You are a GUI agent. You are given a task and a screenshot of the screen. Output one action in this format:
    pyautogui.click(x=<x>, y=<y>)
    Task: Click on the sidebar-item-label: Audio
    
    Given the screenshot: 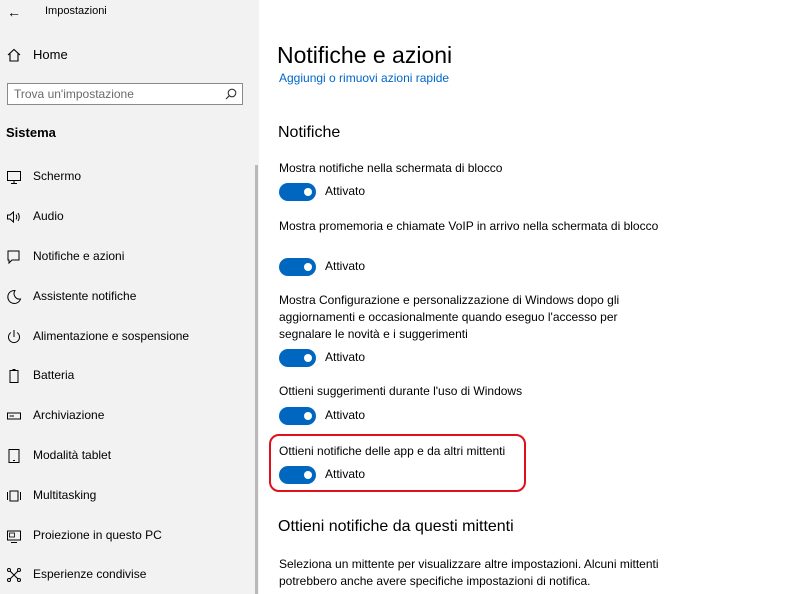 What is the action you would take?
    pyautogui.click(x=48, y=216)
    